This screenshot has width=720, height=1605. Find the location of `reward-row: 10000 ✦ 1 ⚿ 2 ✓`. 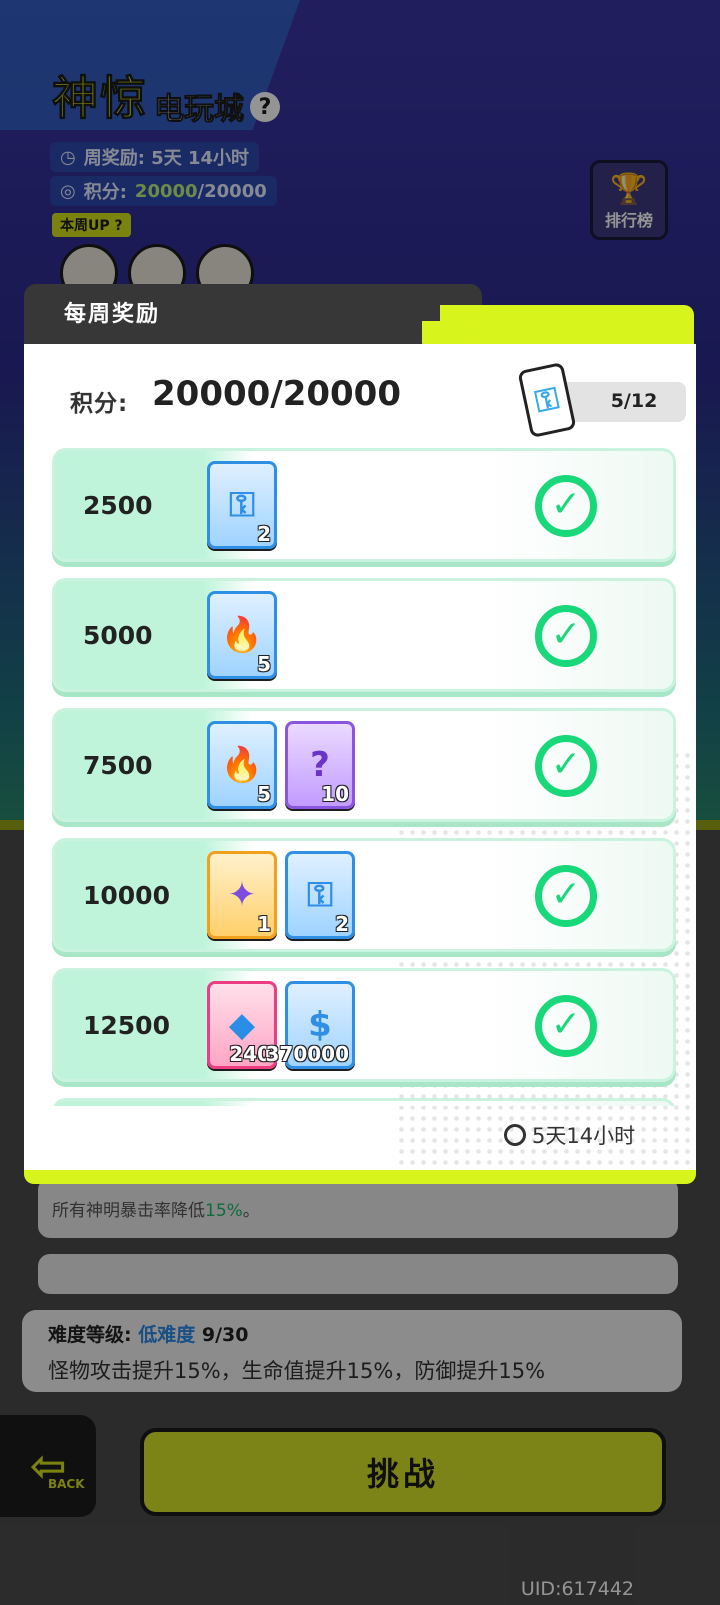

reward-row: 10000 ✦ 1 ⚿ 2 ✓ is located at coordinates (364, 895).